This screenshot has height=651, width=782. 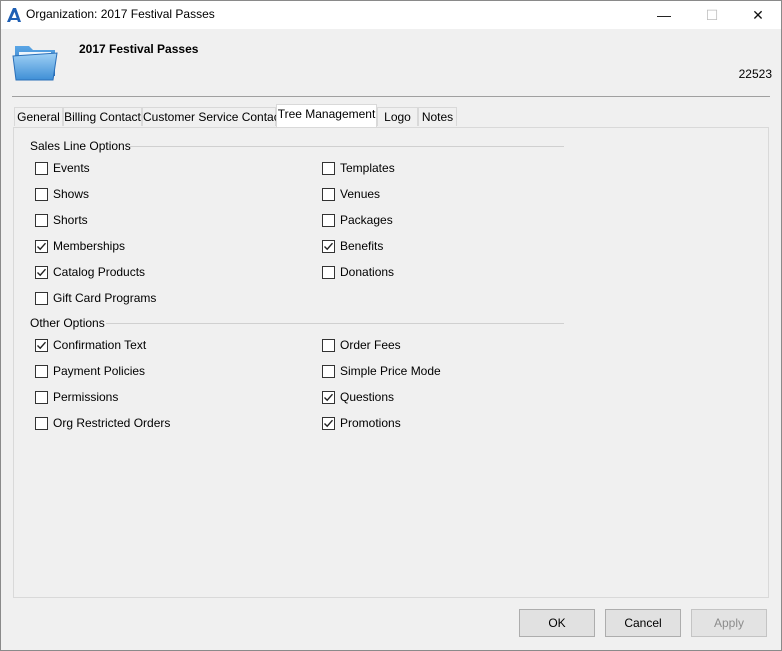 What do you see at coordinates (712, 15) in the screenshot?
I see `maximize-button: ☐` at bounding box center [712, 15].